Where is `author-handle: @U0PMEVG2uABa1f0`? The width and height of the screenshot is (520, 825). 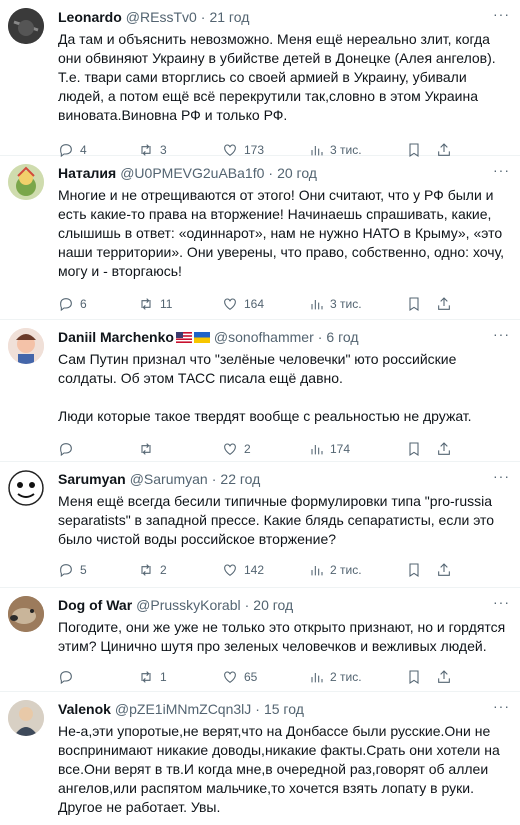 author-handle: @U0PMEVG2uABa1f0 is located at coordinates (192, 173).